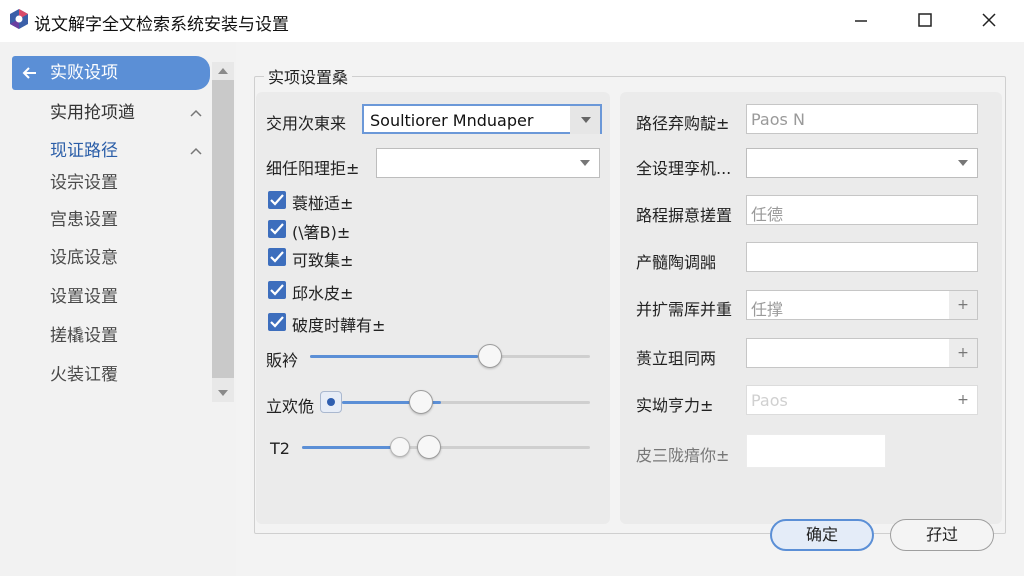 This screenshot has width=1024, height=576. I want to click on sidebar-item: 宫患设置, so click(111, 220).